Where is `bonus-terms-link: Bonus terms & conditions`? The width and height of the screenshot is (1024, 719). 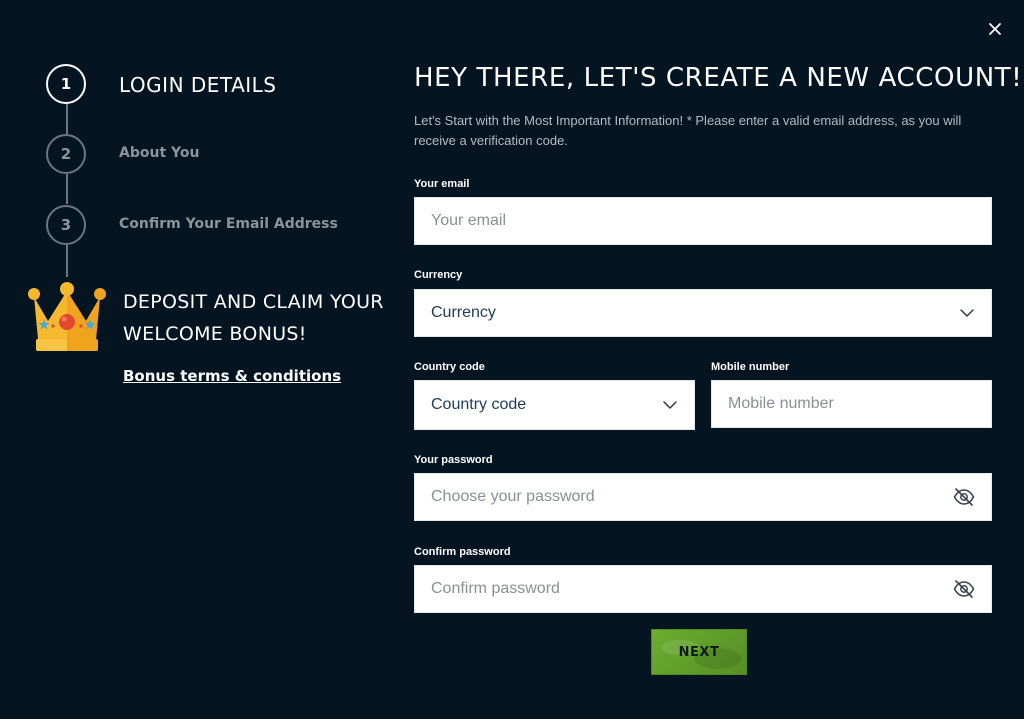
bonus-terms-link: Bonus terms & conditions is located at coordinates (232, 376).